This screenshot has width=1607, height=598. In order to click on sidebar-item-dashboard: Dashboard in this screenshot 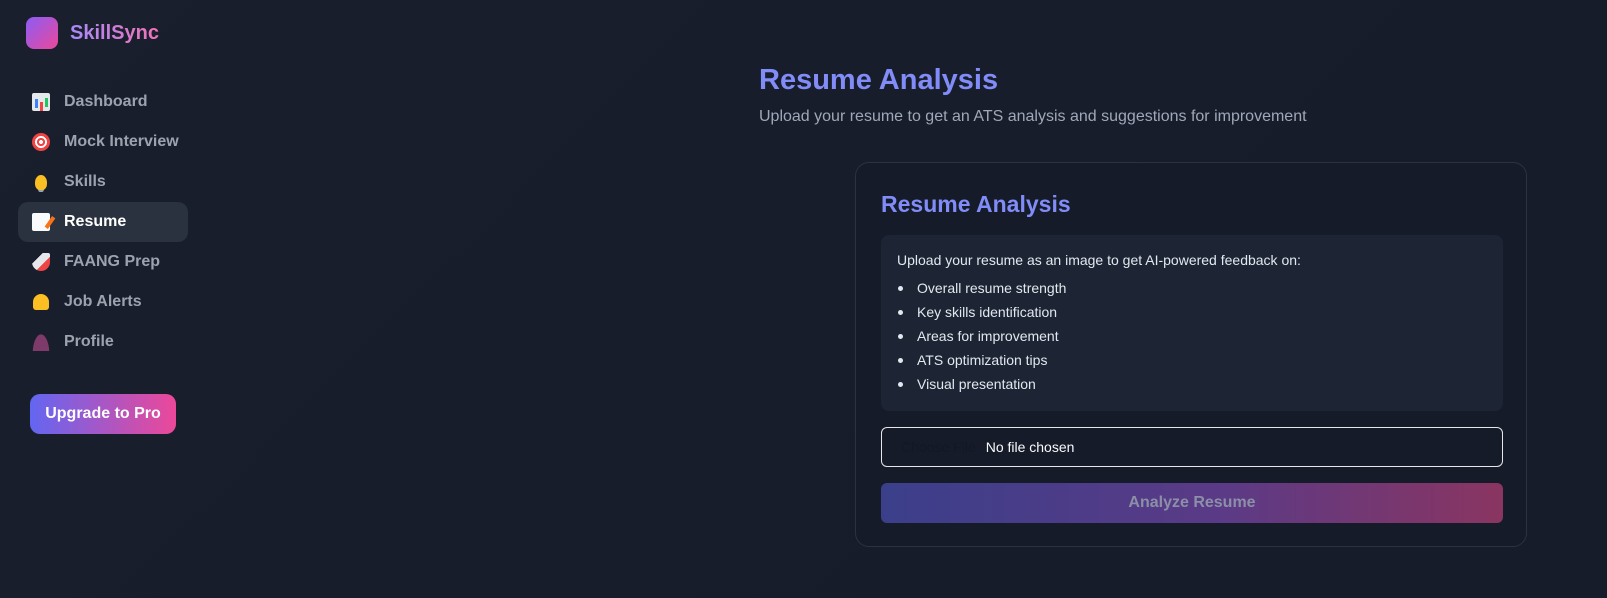, I will do `click(103, 102)`.